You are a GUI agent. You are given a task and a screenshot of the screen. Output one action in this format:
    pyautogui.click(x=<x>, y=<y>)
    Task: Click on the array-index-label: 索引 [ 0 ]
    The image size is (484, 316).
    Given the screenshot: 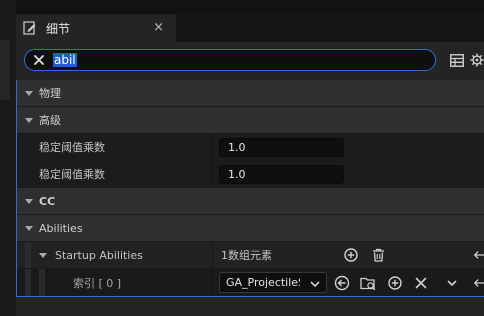 What is the action you would take?
    pyautogui.click(x=97, y=283)
    